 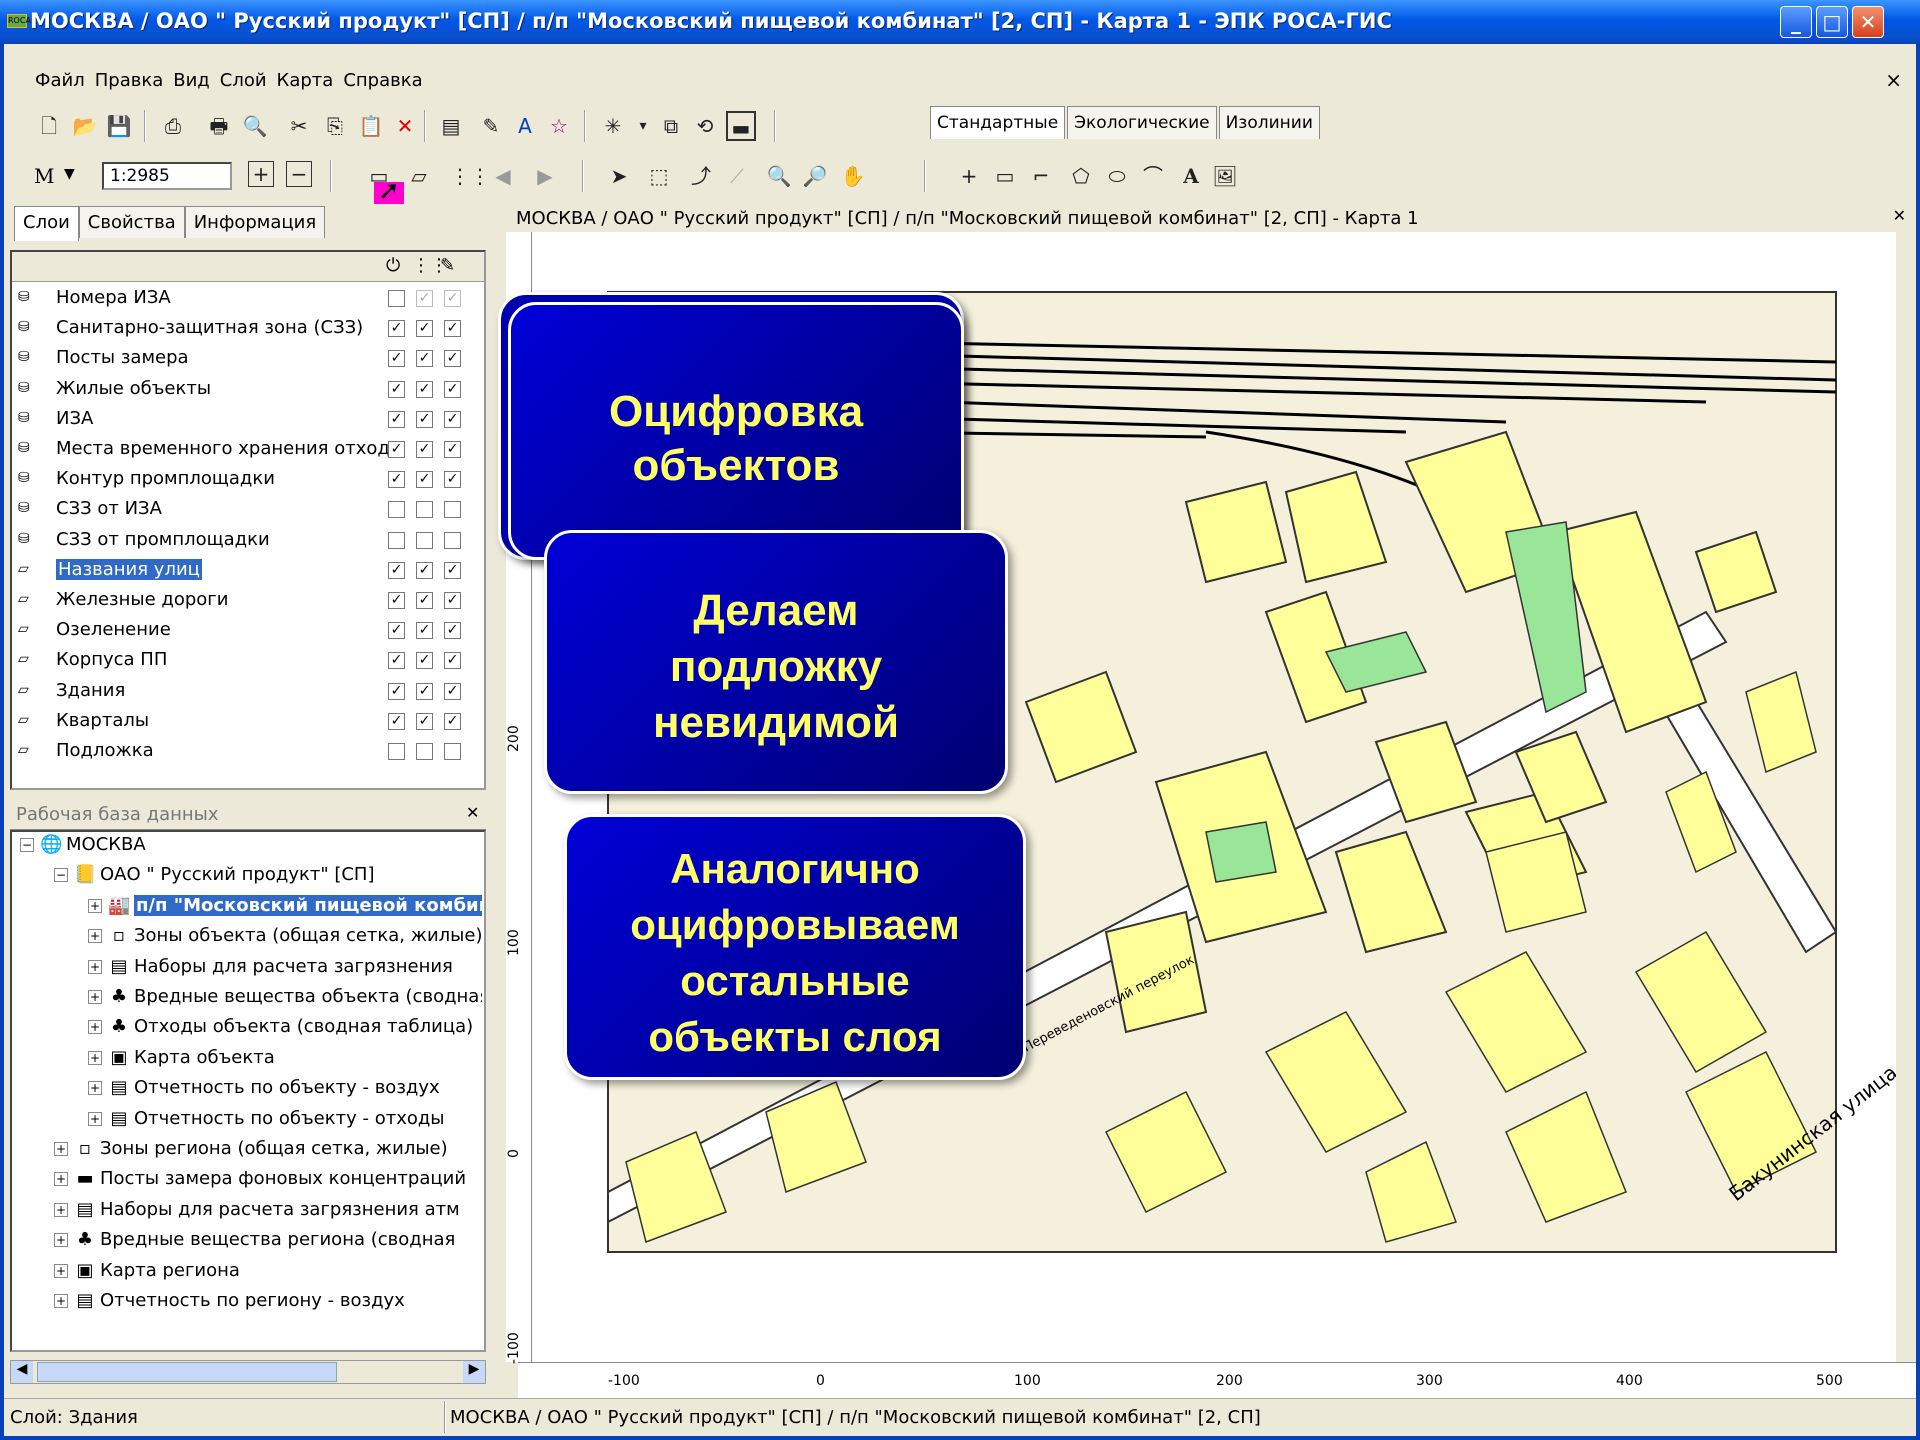 I want to click on star-icon: ☆, so click(x=559, y=126).